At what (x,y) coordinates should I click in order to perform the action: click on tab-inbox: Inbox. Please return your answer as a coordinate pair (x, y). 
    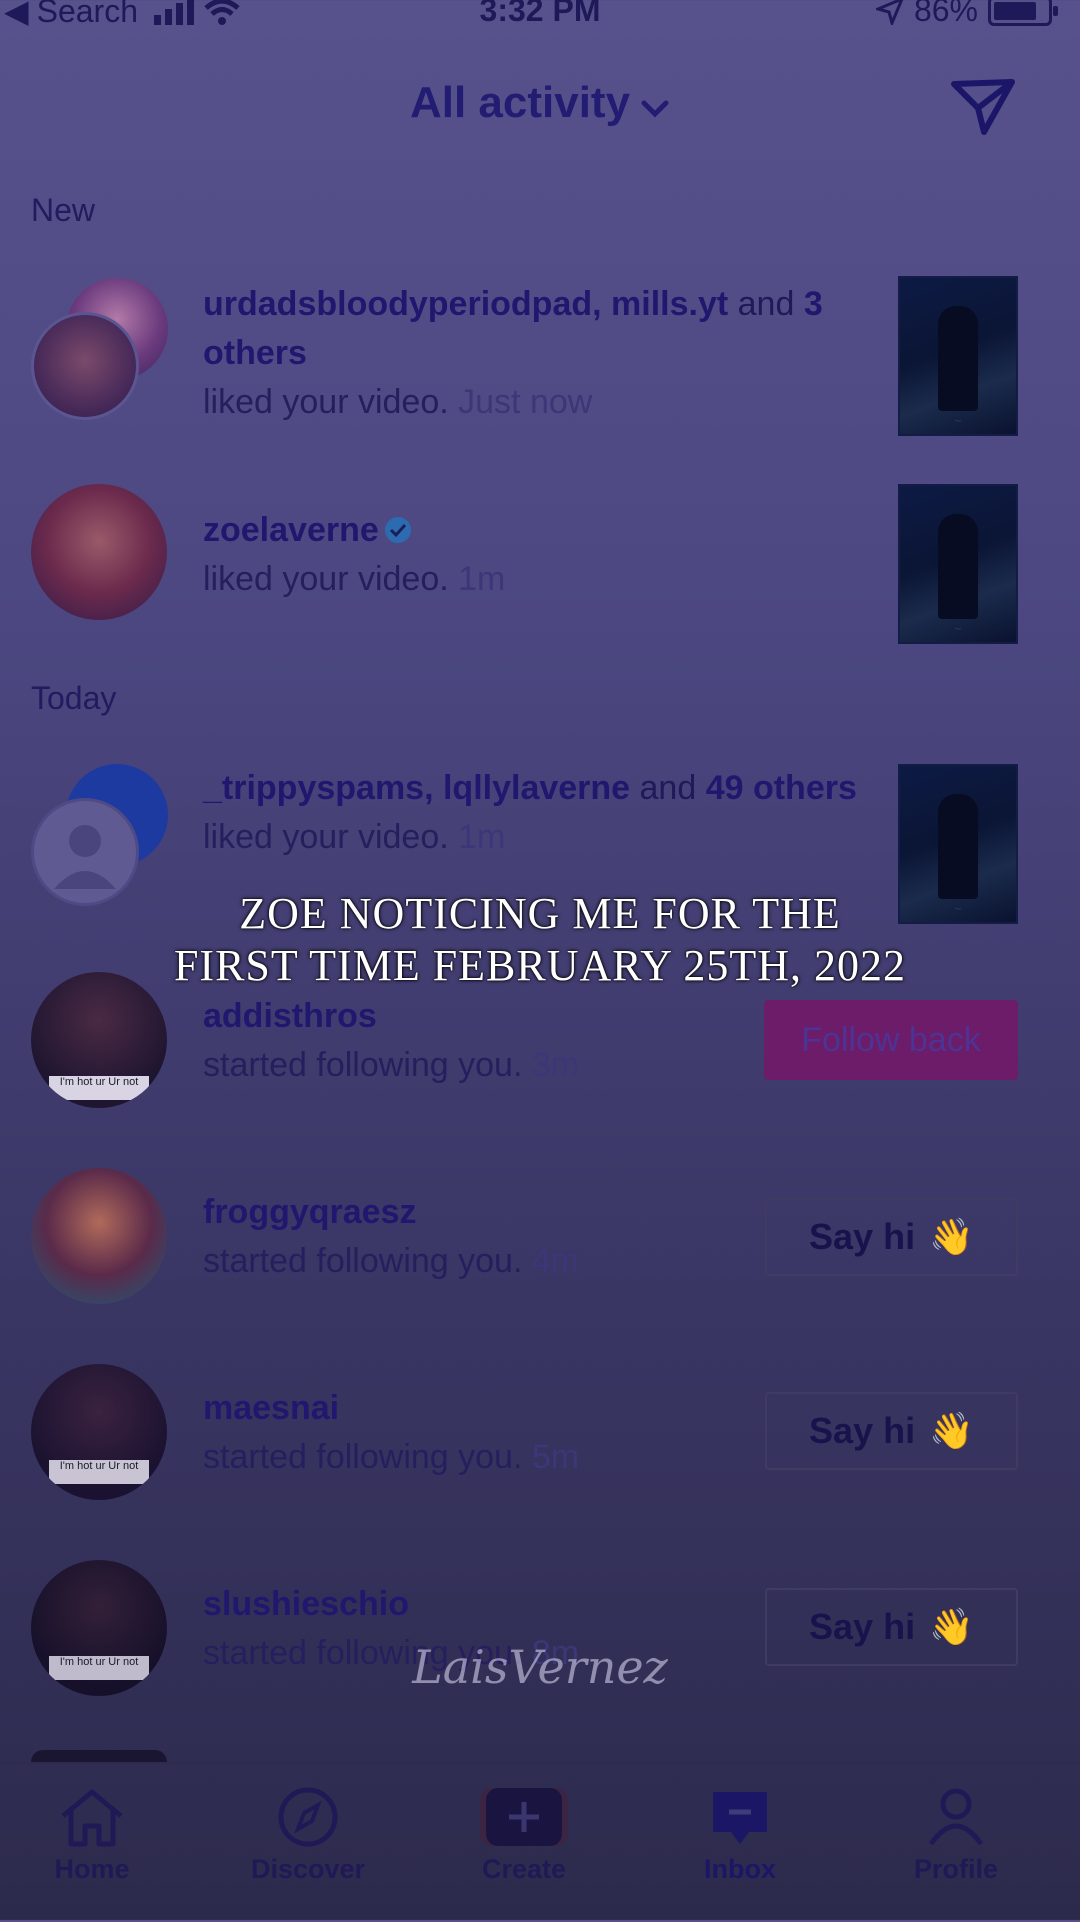
    Looking at the image, I should click on (740, 1835).